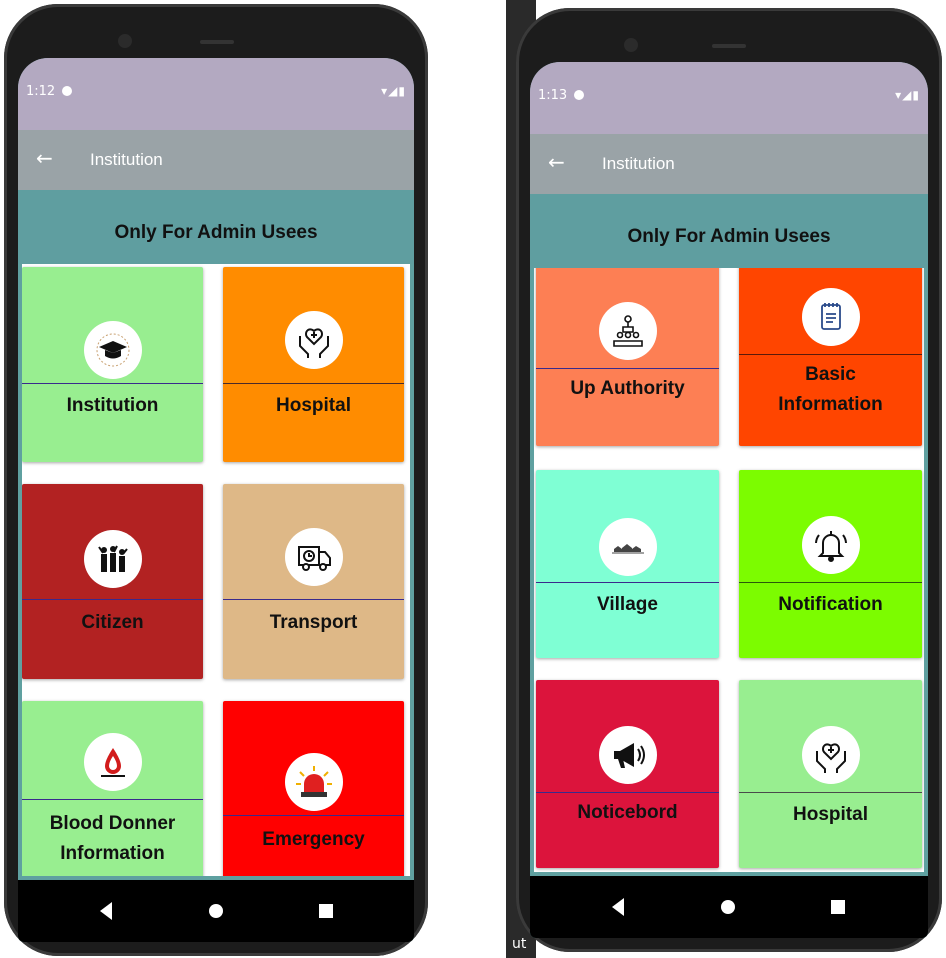  I want to click on card-label: Noticebord, so click(627, 812).